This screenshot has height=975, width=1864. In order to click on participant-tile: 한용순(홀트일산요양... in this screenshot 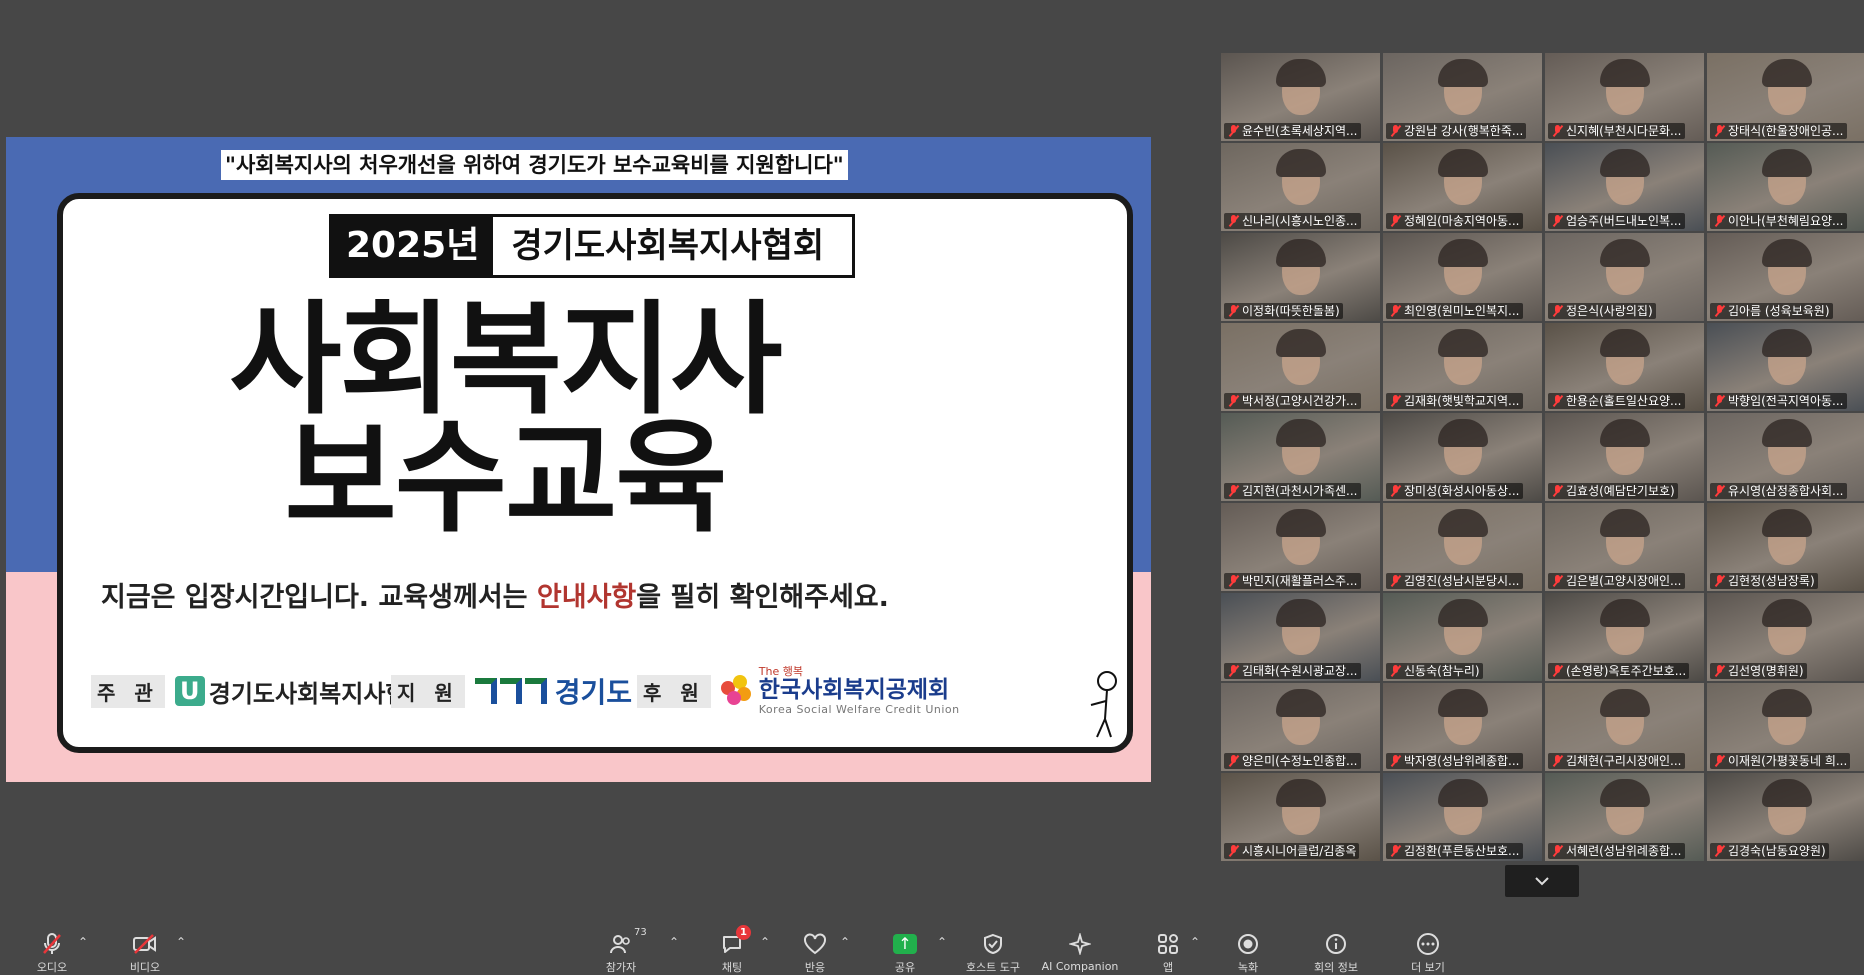, I will do `click(1624, 367)`.